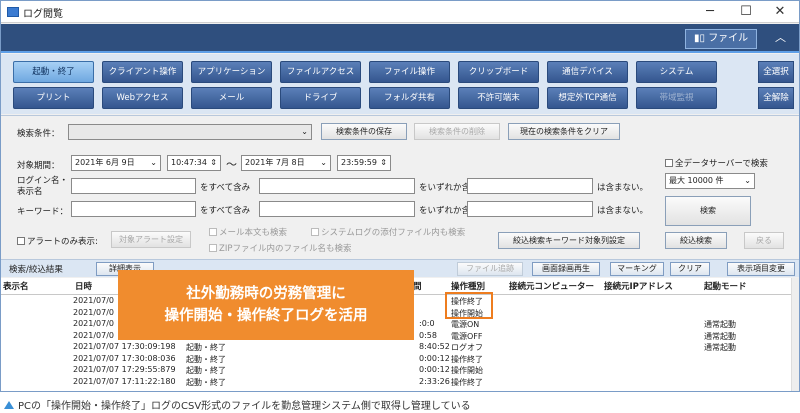 This screenshot has height=413, width=800. What do you see at coordinates (696, 180) in the screenshot?
I see `max-count-value: 最大 10000 件` at bounding box center [696, 180].